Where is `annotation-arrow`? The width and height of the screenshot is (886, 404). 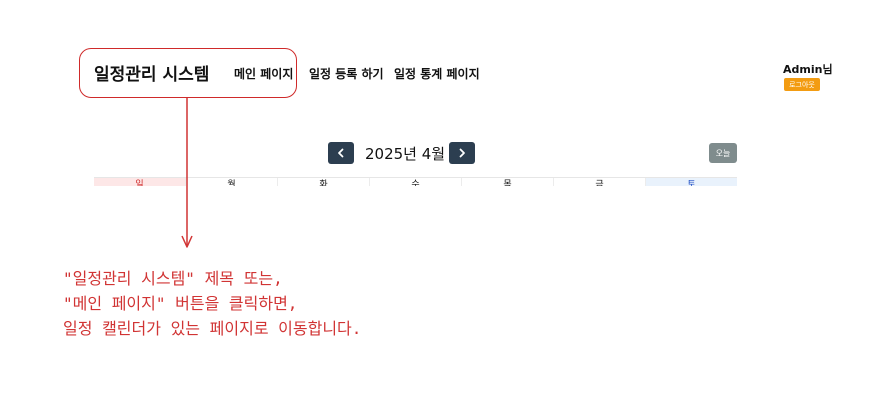
annotation-arrow is located at coordinates (187, 173).